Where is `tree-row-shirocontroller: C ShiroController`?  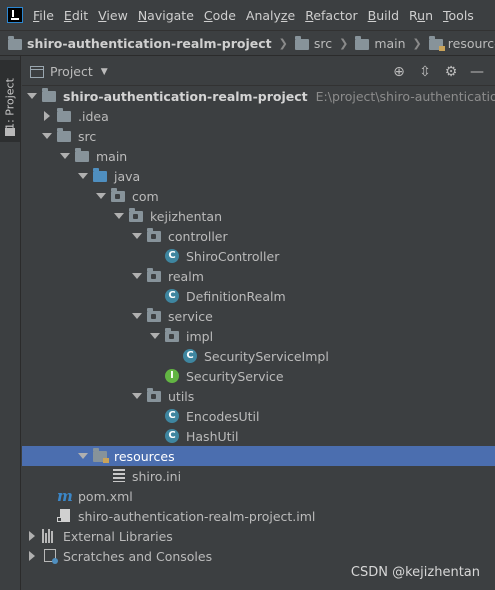 tree-row-shirocontroller: C ShiroController is located at coordinates (258, 256).